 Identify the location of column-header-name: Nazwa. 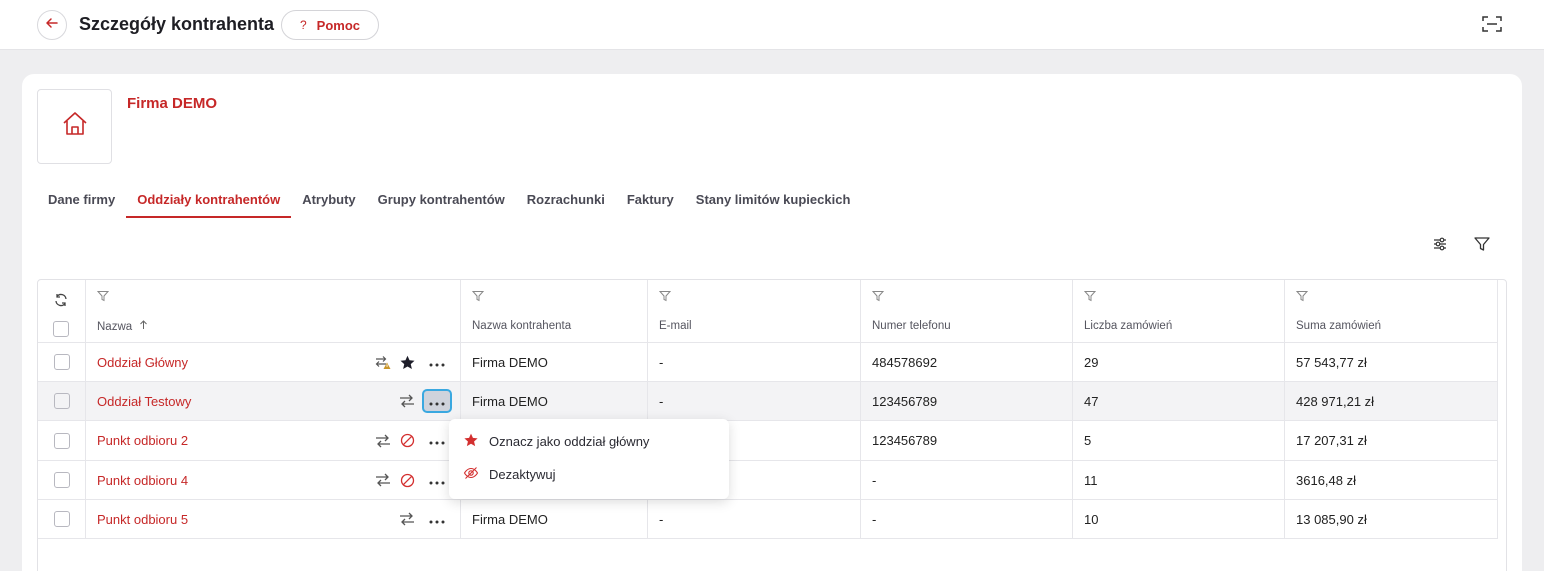
(122, 326).